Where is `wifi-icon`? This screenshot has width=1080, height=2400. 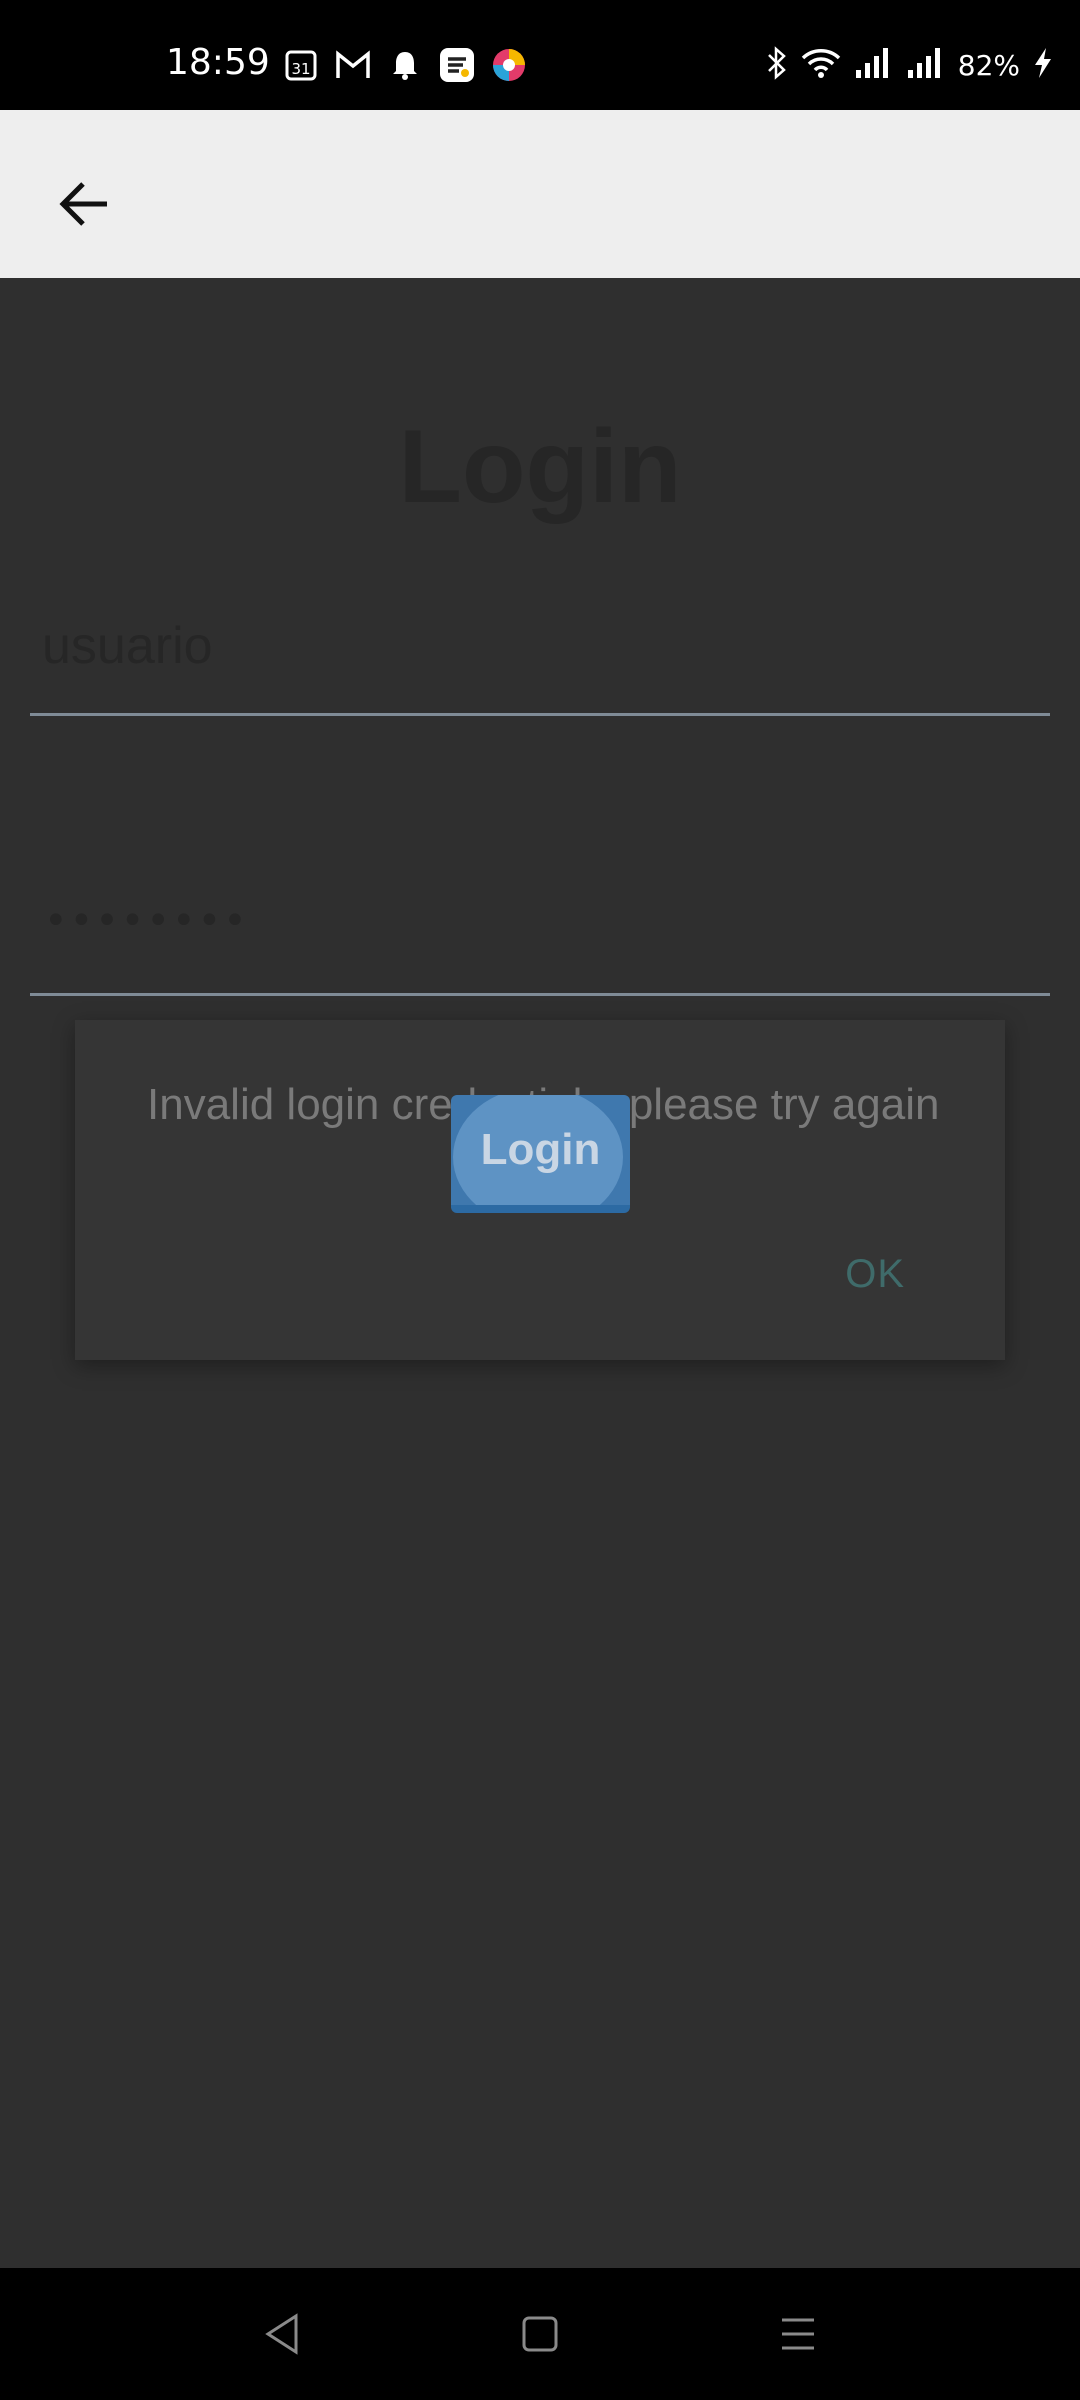
wifi-icon is located at coordinates (821, 65).